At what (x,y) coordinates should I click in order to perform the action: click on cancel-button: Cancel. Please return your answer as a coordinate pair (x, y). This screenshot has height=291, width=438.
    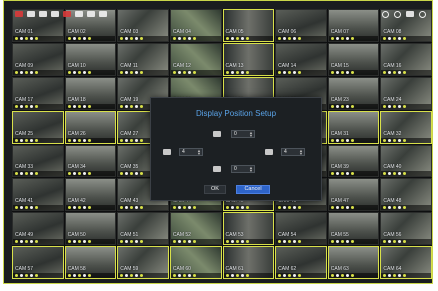
    Looking at the image, I should click on (253, 189).